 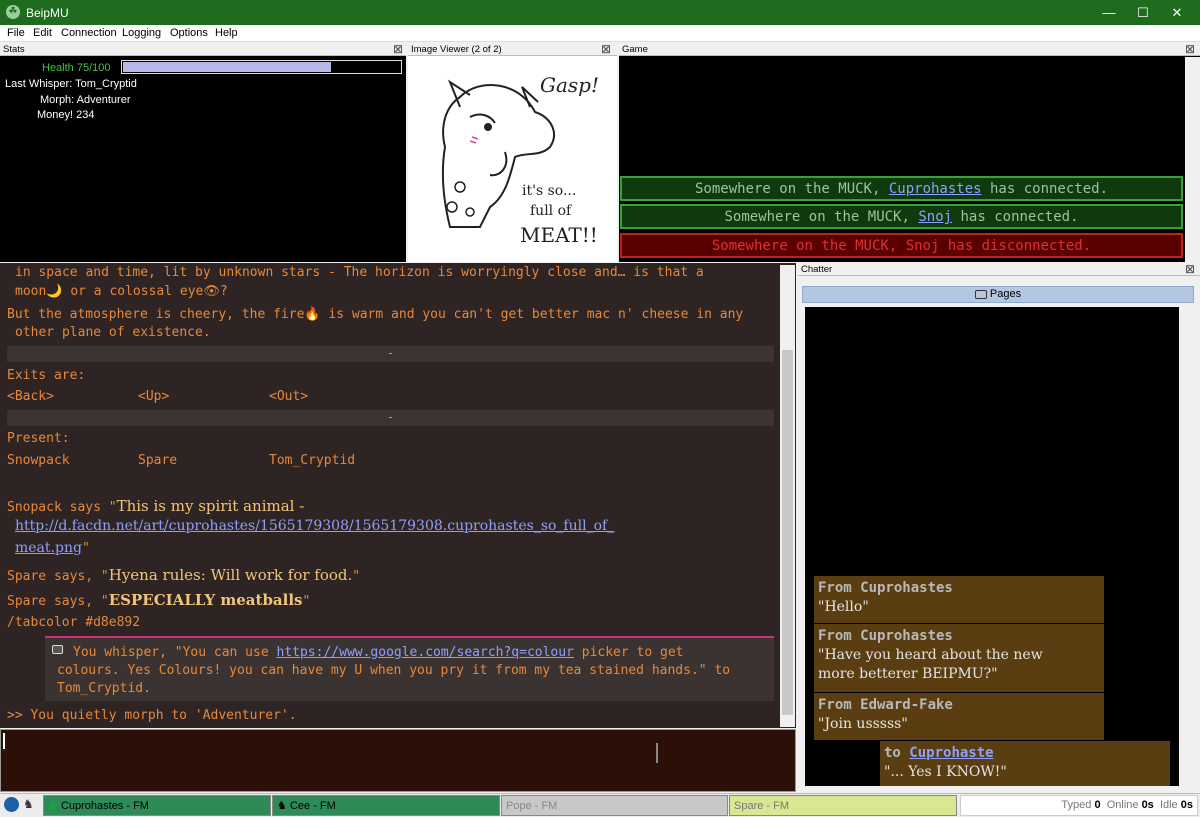 What do you see at coordinates (58, 601) in the screenshot?
I see `spare-say-prefix-2: Spare says, "` at bounding box center [58, 601].